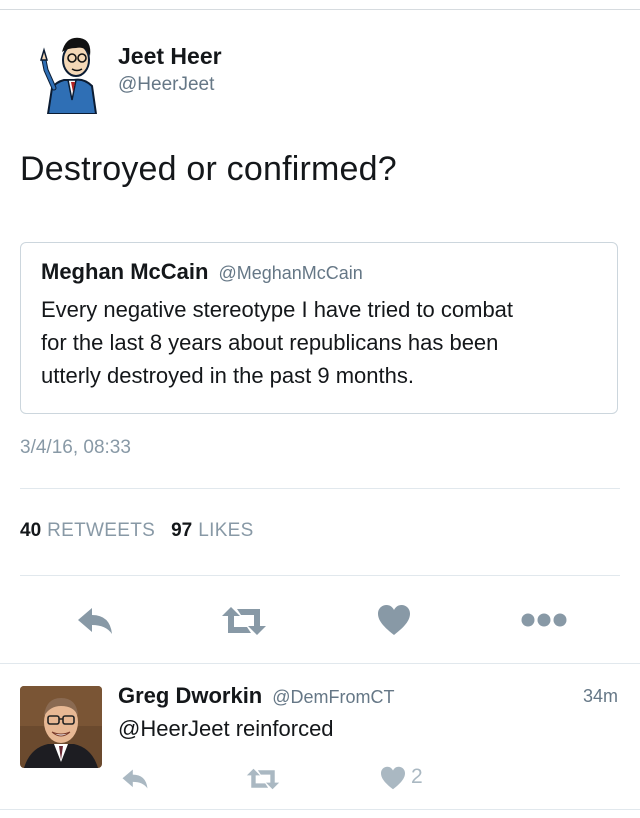 The image size is (640, 818). Describe the element at coordinates (225, 531) in the screenshot. I see `likes-label: LIKES` at that location.